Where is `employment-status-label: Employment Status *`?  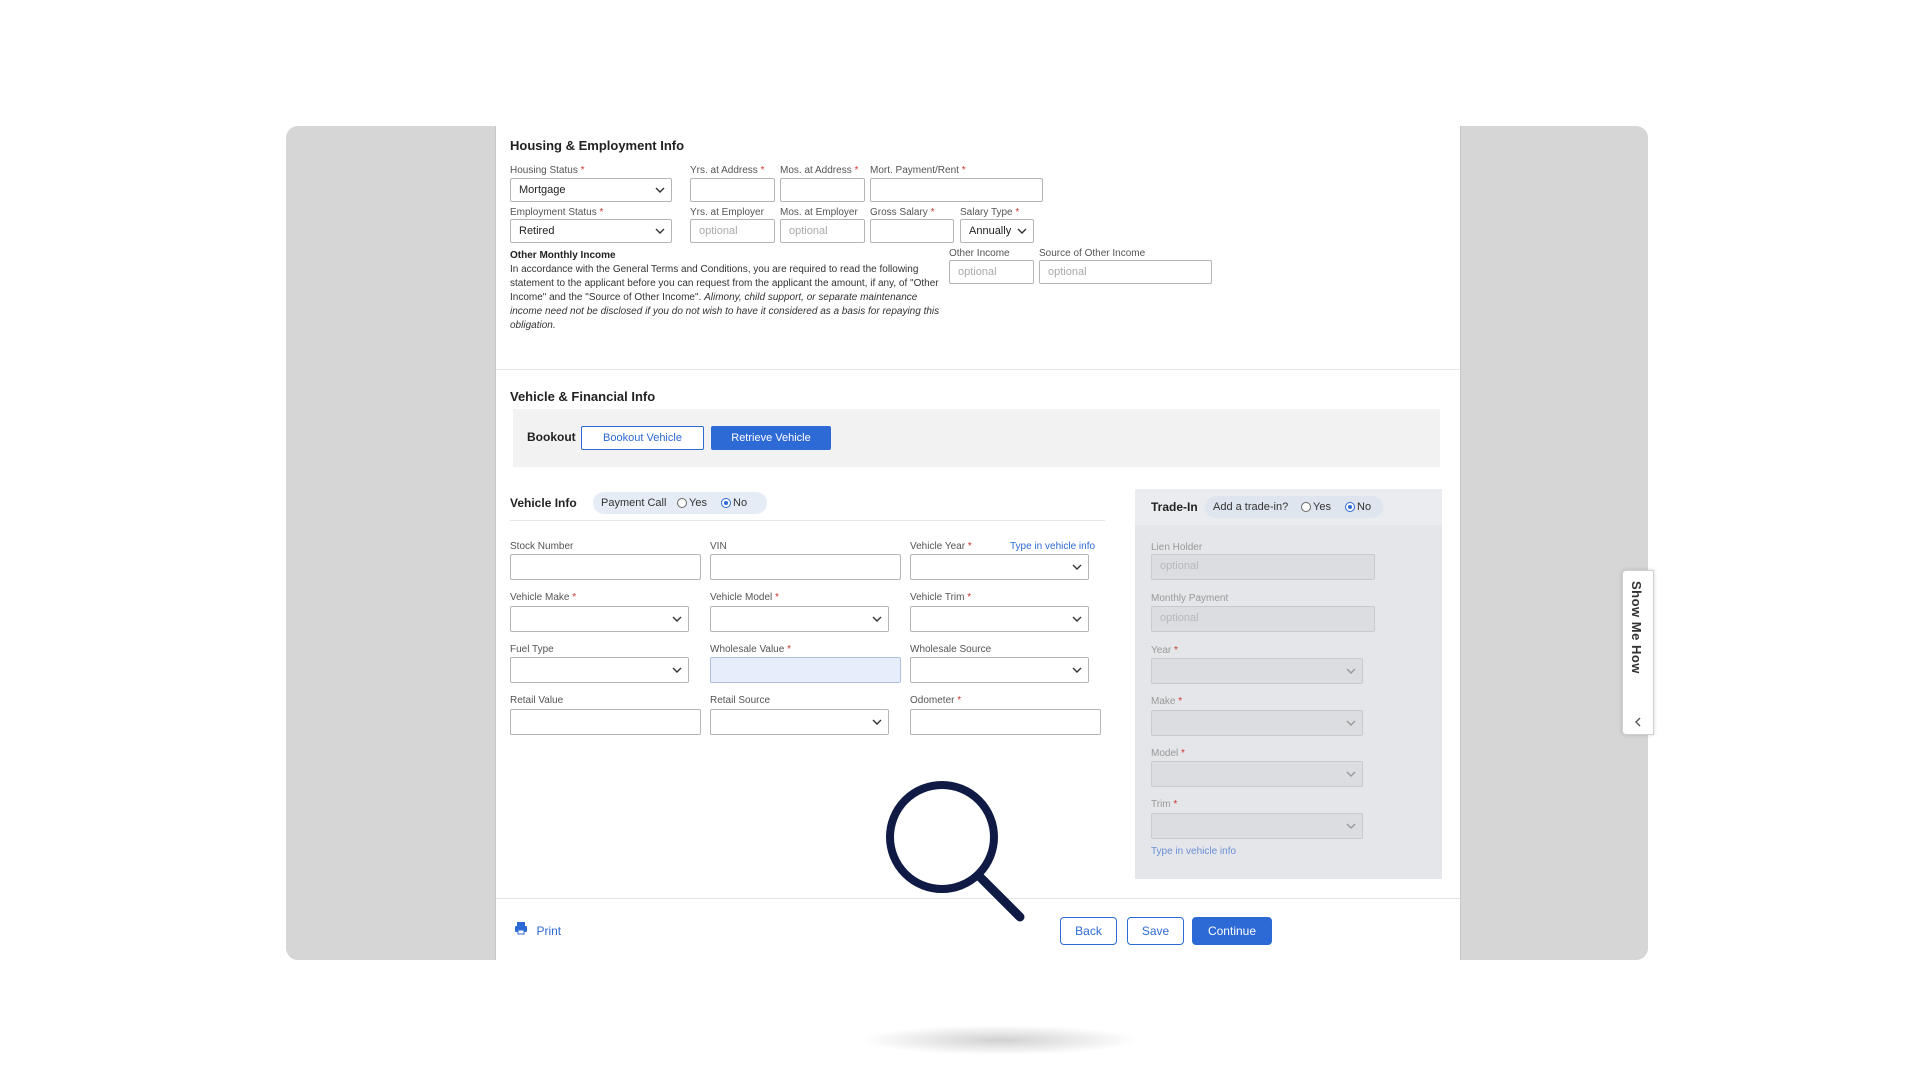
employment-status-label: Employment Status * is located at coordinates (557, 212).